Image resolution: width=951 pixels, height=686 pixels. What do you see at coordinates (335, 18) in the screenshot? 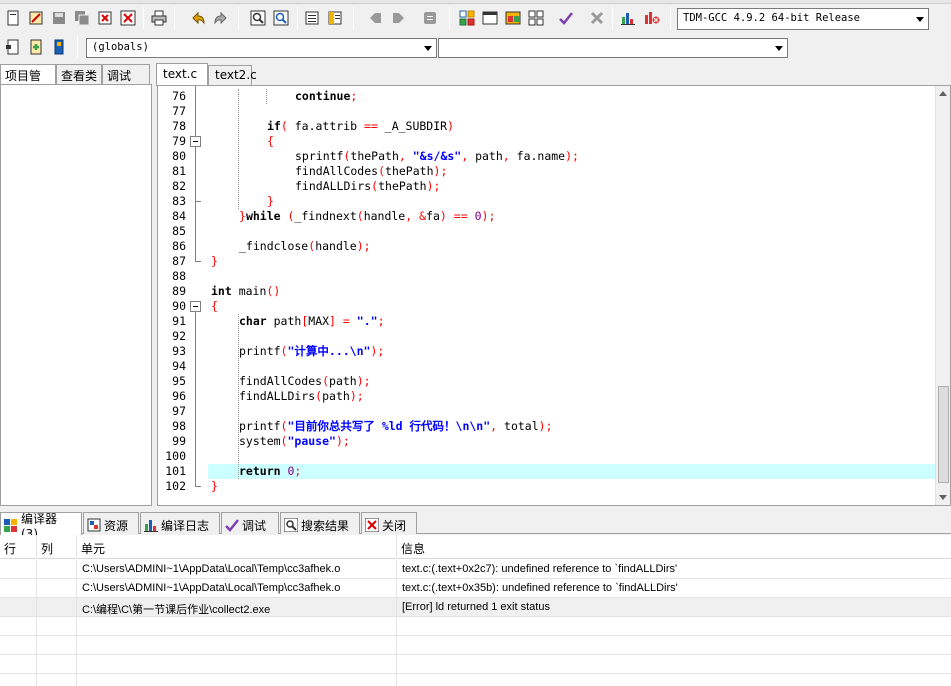
I see `unindent-icon` at bounding box center [335, 18].